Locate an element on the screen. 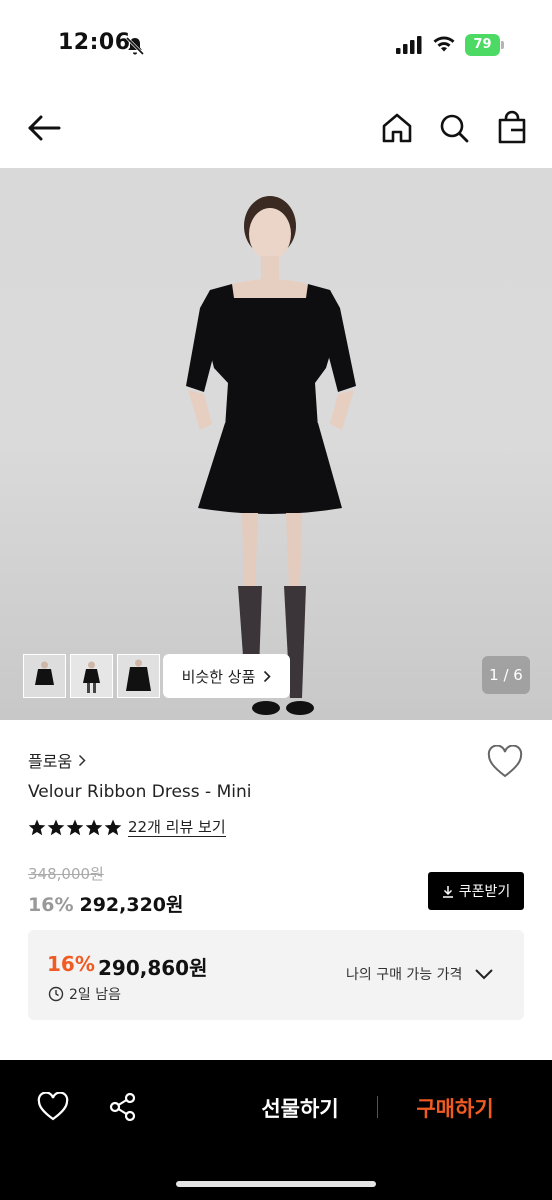 This screenshot has width=552, height=1200. my-price-toggle: 나의 구매 가능 가격 is located at coordinates (420, 974).